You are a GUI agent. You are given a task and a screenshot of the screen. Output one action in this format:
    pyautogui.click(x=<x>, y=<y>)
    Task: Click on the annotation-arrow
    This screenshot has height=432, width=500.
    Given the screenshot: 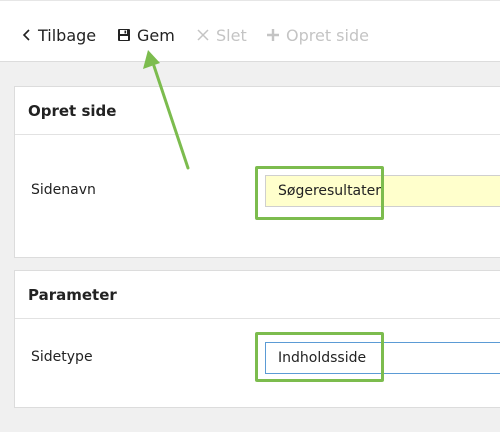 What is the action you would take?
    pyautogui.click(x=166, y=110)
    